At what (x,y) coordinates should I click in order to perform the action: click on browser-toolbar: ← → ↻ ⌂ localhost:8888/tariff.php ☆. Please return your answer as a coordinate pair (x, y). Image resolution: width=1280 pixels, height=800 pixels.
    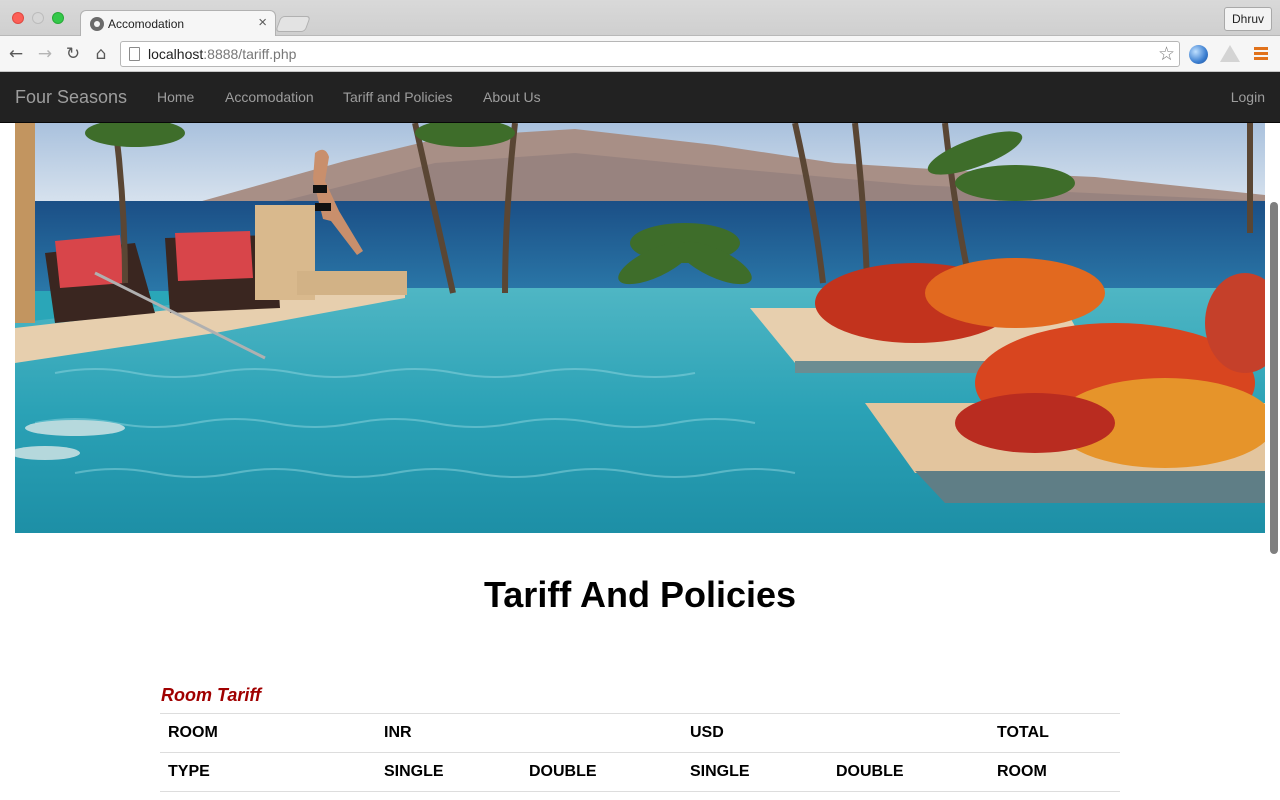
    Looking at the image, I should click on (640, 54).